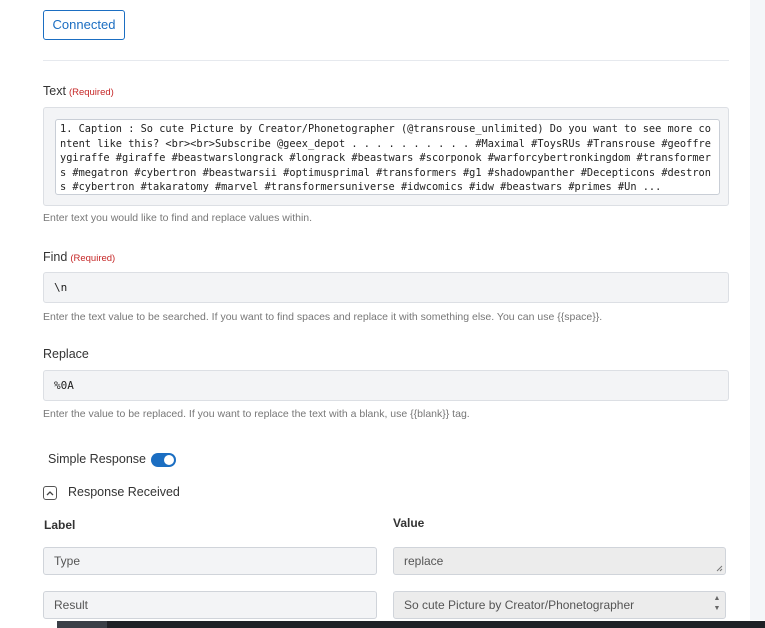 This screenshot has width=765, height=628. What do you see at coordinates (210, 561) in the screenshot?
I see `row-type-label: Type` at bounding box center [210, 561].